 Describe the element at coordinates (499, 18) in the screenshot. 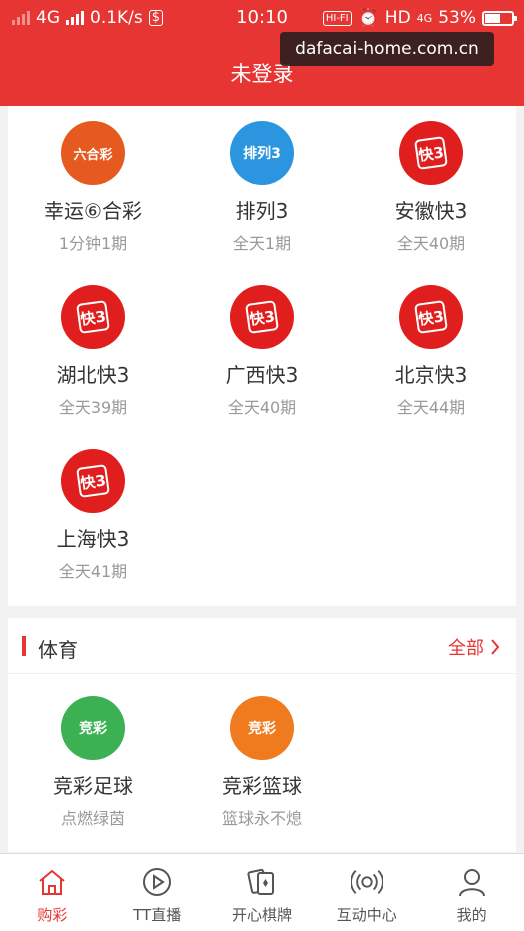

I see `battery-icon` at that location.